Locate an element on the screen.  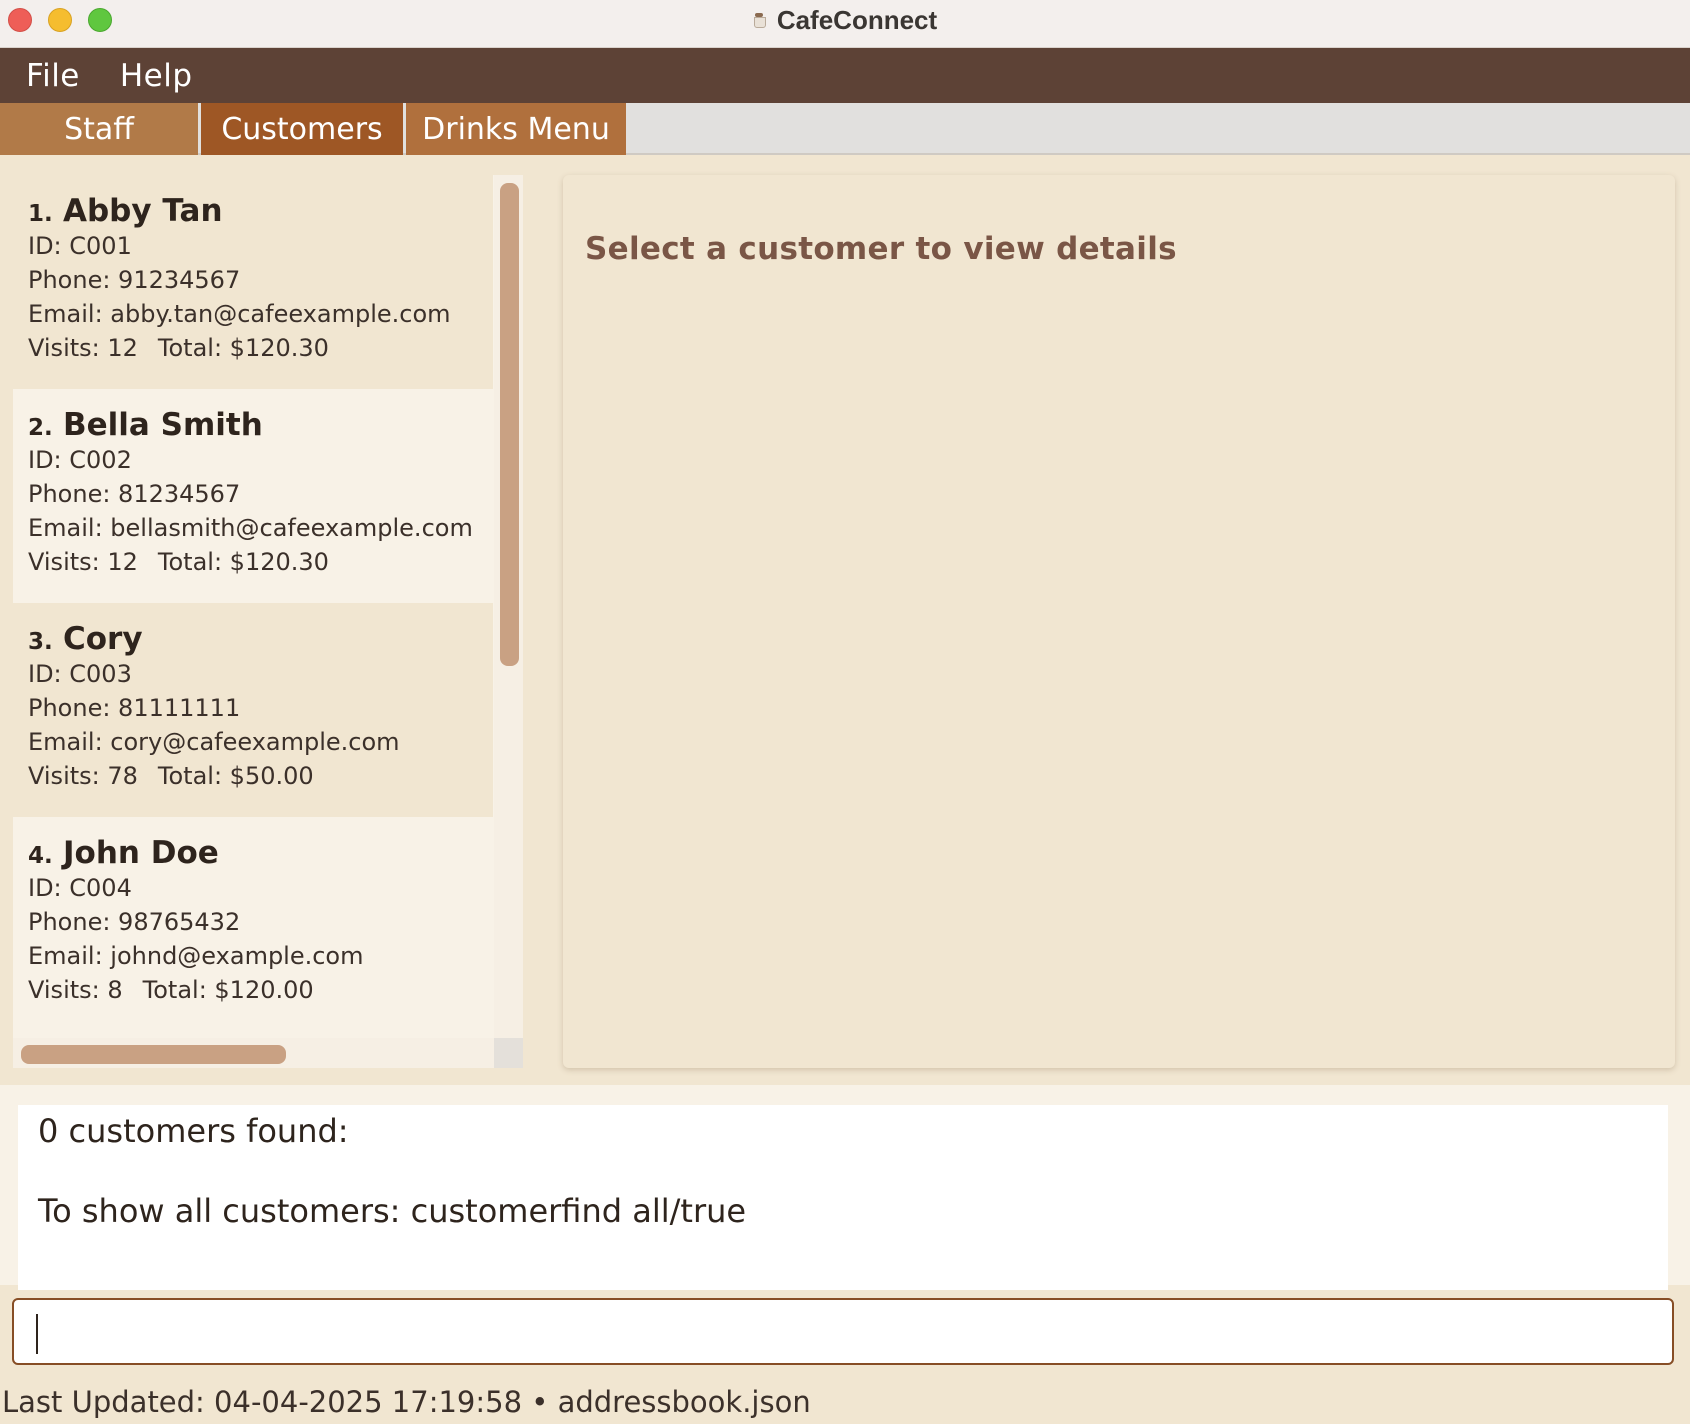
customer-name: John Doe is located at coordinates (141, 853).